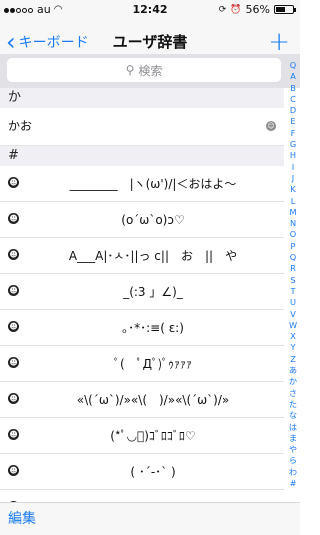 The width and height of the screenshot is (320, 535). Describe the element at coordinates (293, 110) in the screenshot. I see `index-letter: D` at that location.